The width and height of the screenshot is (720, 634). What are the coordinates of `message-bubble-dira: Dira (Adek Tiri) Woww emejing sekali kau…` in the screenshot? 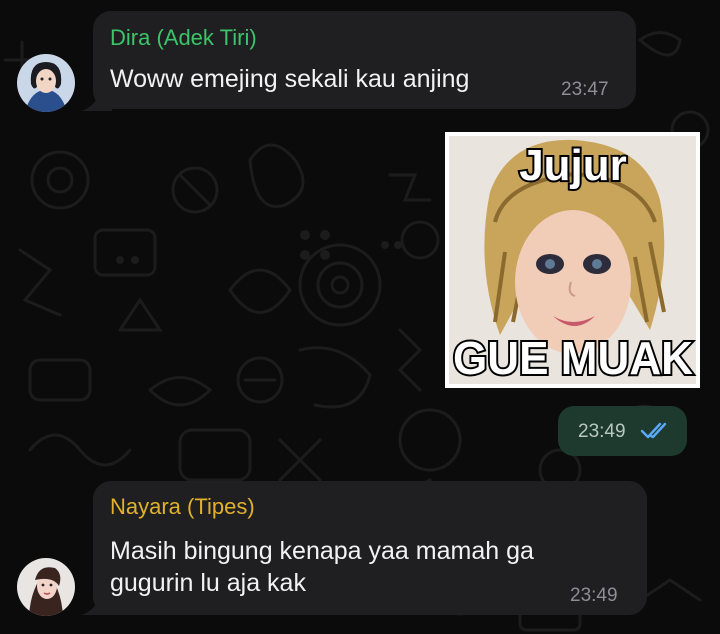 It's located at (364, 60).